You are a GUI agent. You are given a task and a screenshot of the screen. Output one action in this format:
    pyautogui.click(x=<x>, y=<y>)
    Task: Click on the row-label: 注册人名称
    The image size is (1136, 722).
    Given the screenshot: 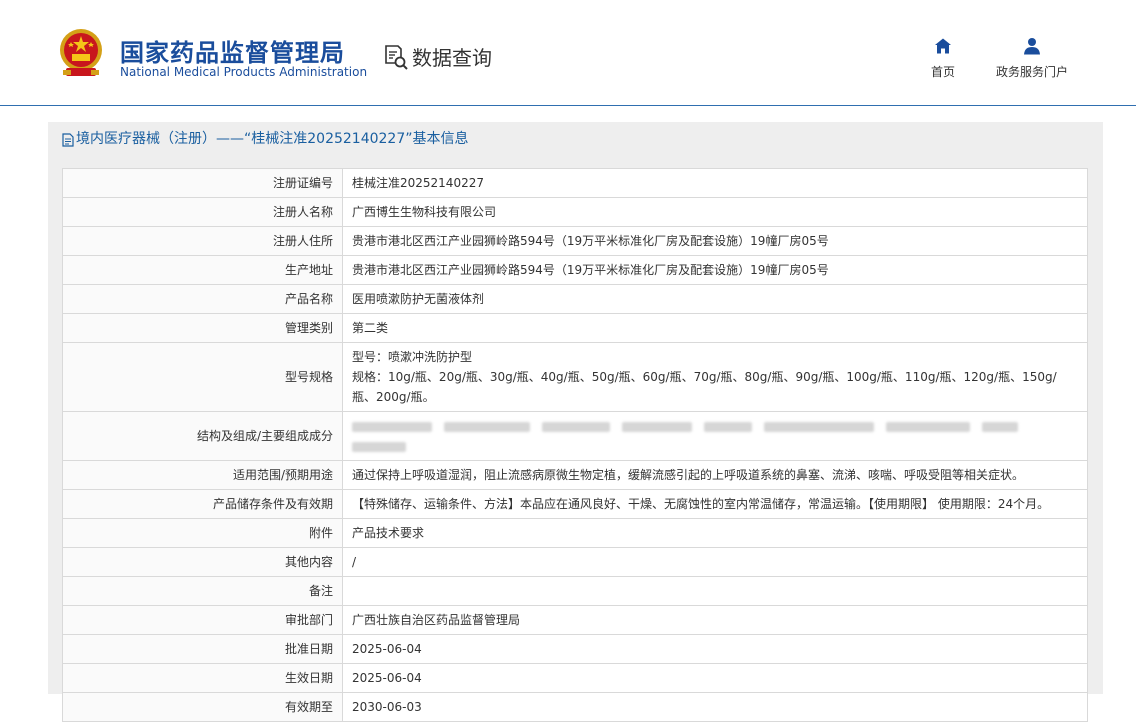 What is the action you would take?
    pyautogui.click(x=202, y=212)
    